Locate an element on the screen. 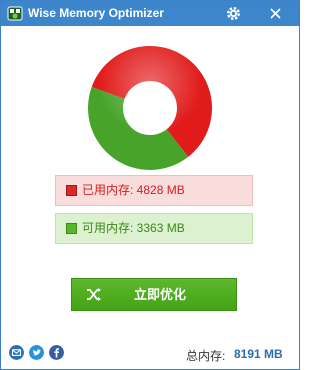 This screenshot has height=370, width=320. used-memory-swatch is located at coordinates (71, 190).